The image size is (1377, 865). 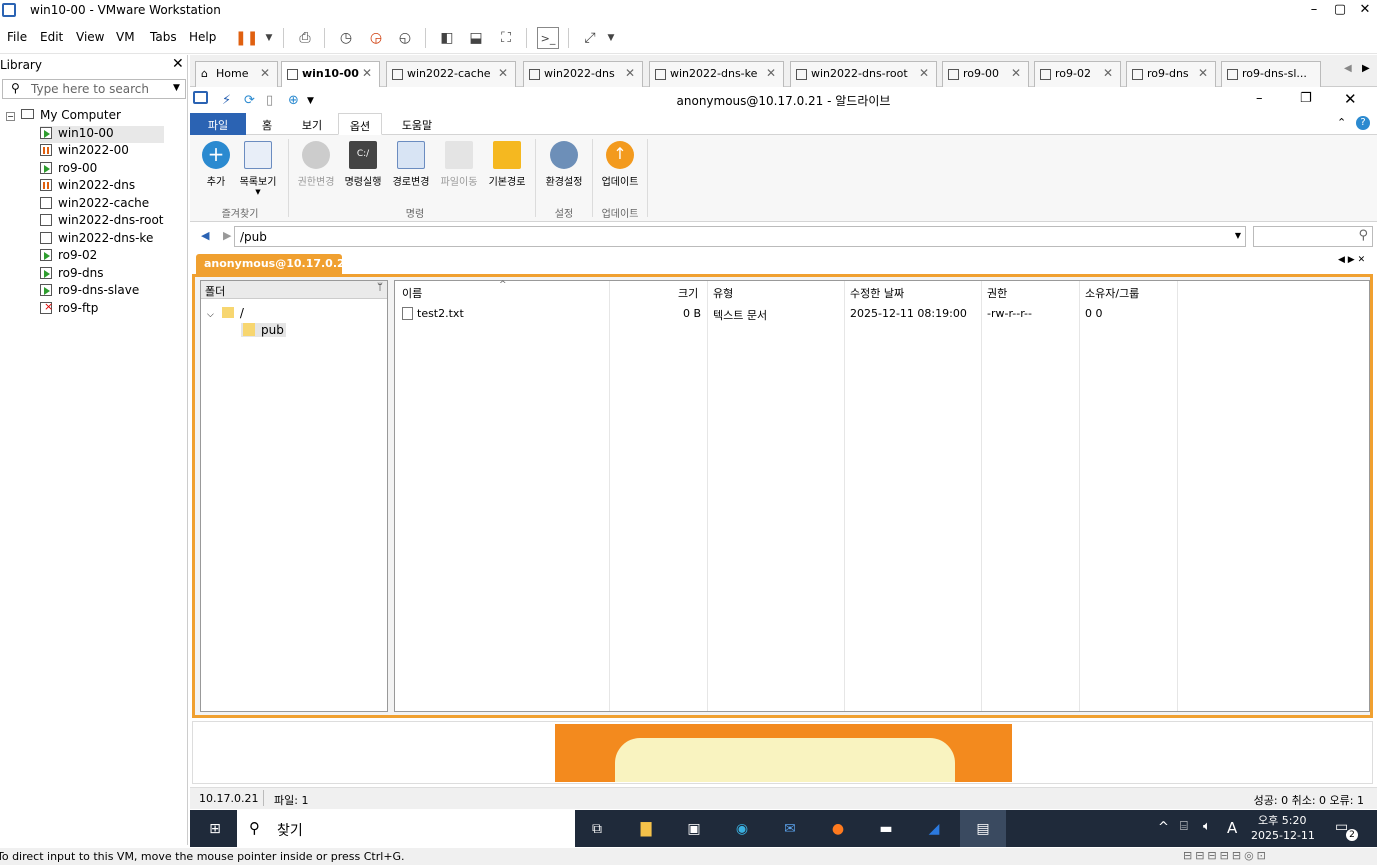 What do you see at coordinates (716, 74) in the screenshot?
I see `tab-win2022-dns-ke: win2022-dns-ke ✕` at bounding box center [716, 74].